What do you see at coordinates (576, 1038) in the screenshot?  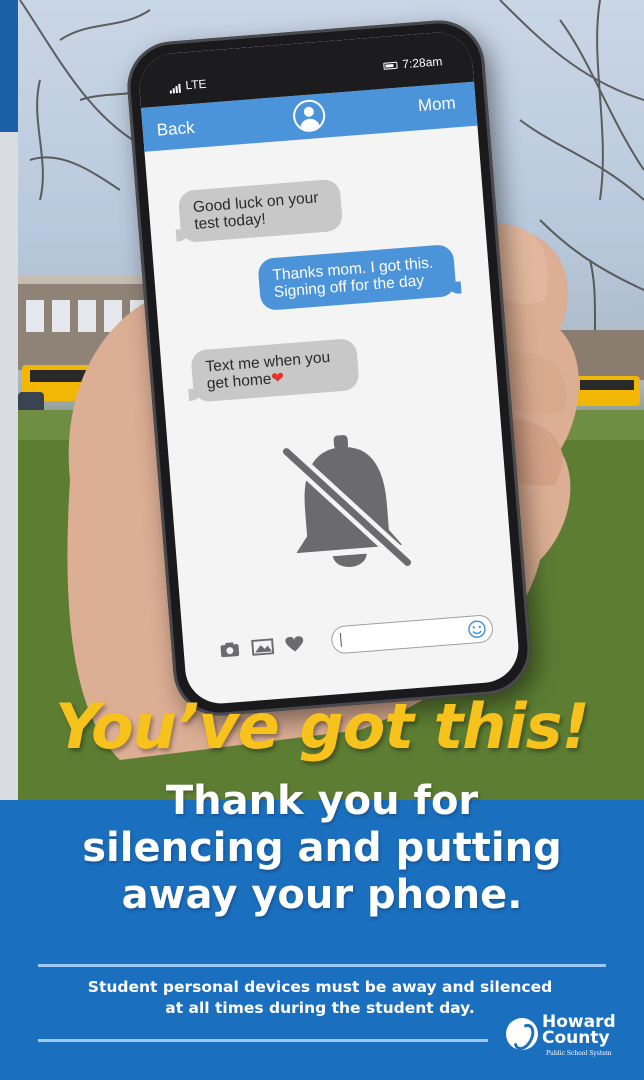 I see `logo-line: County` at bounding box center [576, 1038].